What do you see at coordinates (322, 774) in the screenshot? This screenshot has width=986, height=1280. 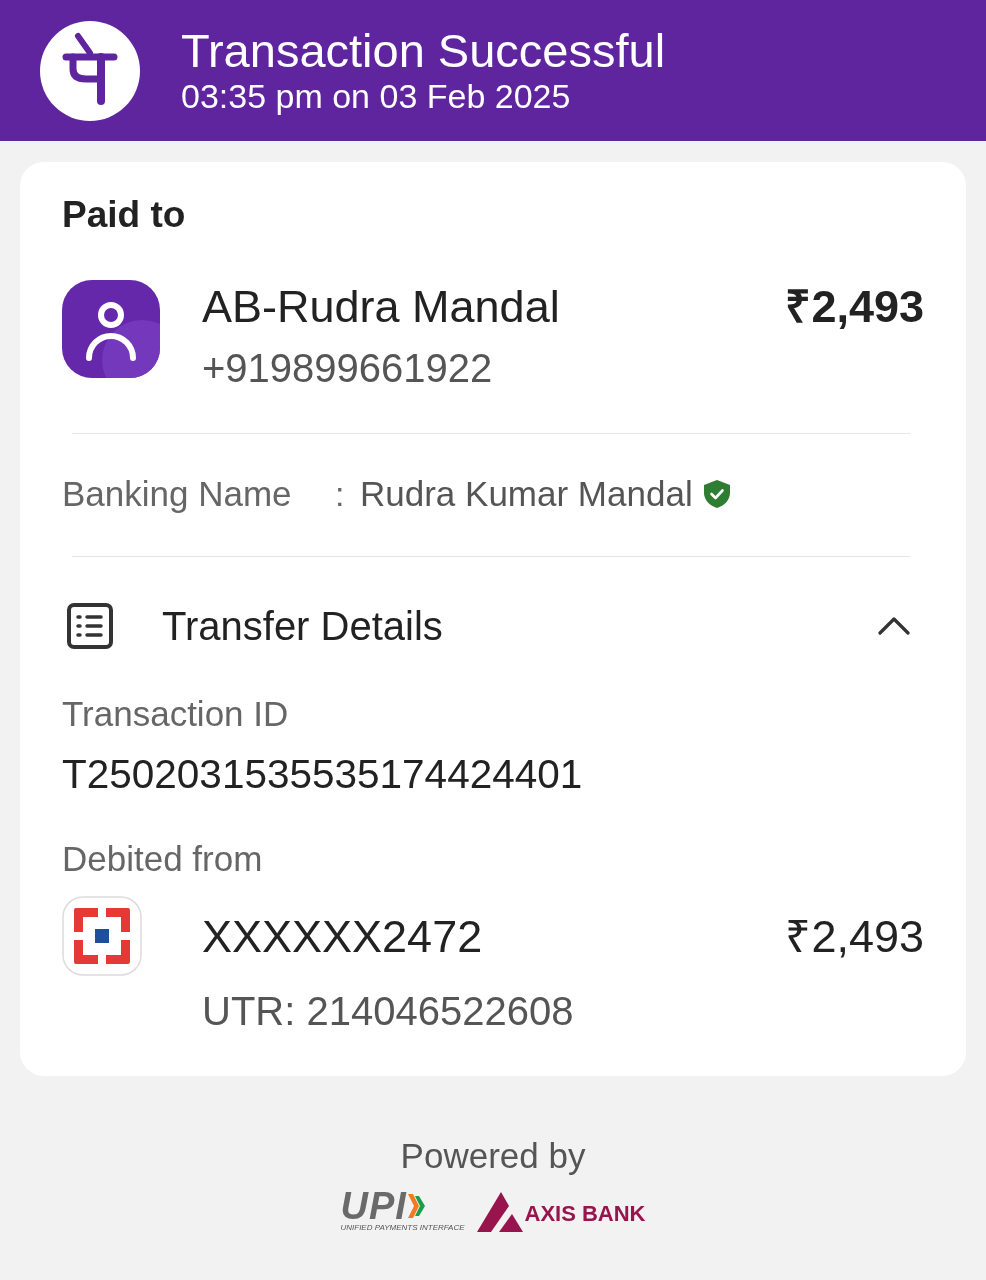 I see `transaction-id: T2502031535535174424401` at bounding box center [322, 774].